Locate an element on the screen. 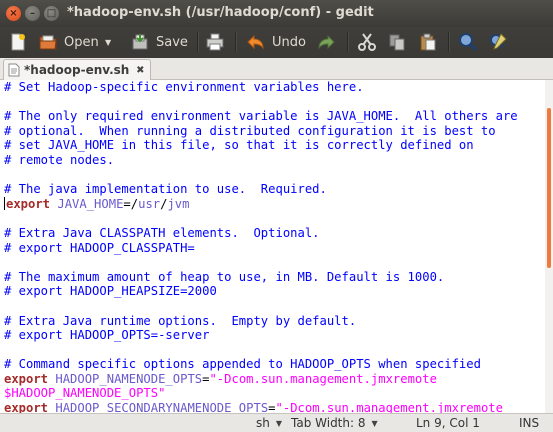 The image size is (553, 432). print-button is located at coordinates (215, 42).